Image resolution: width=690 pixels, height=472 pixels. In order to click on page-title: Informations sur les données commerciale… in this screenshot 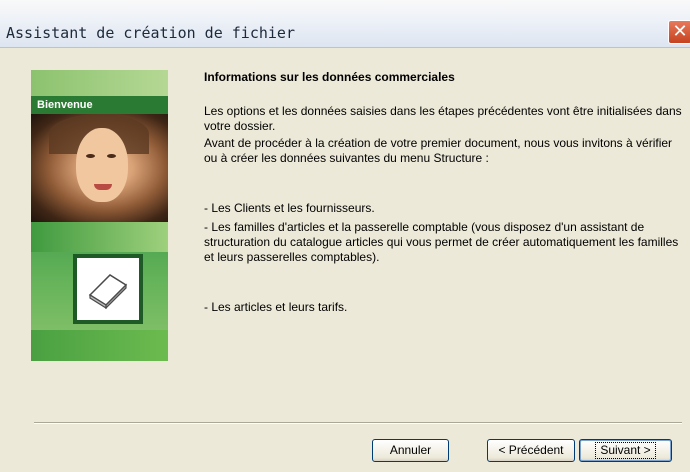, I will do `click(329, 77)`.